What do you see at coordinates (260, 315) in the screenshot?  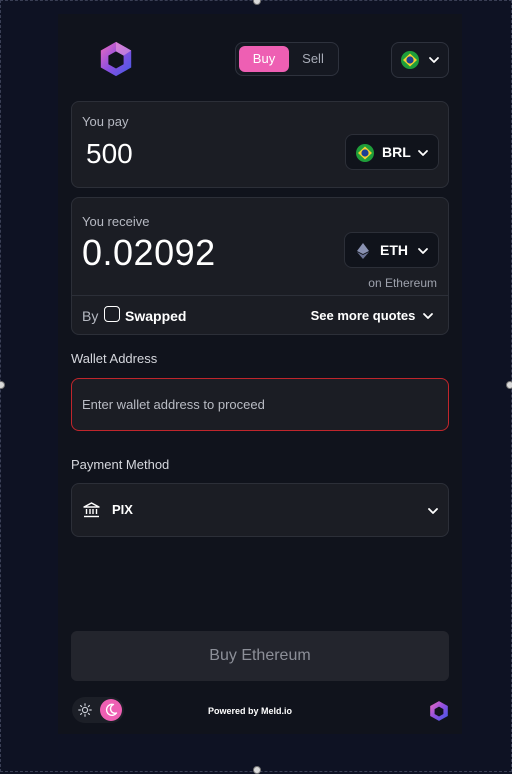 I see `provider-row: By Swapped See more quotes` at bounding box center [260, 315].